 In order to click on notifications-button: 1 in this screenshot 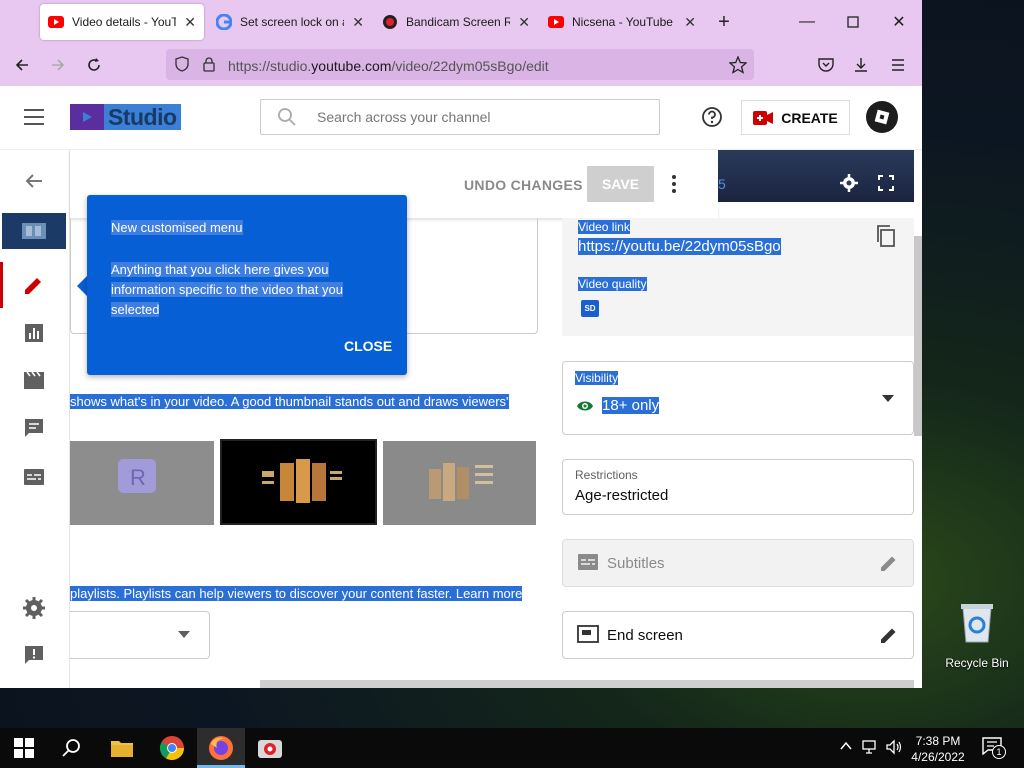, I will do `click(994, 748)`.